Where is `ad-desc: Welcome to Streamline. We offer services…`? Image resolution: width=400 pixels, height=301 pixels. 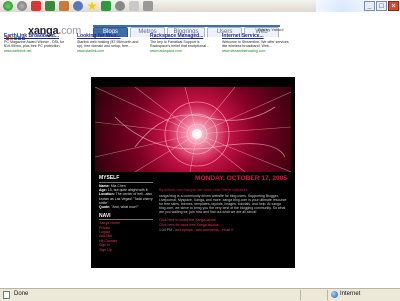 ad-desc: Welcome to Streamline. We offer services… is located at coordinates (255, 44).